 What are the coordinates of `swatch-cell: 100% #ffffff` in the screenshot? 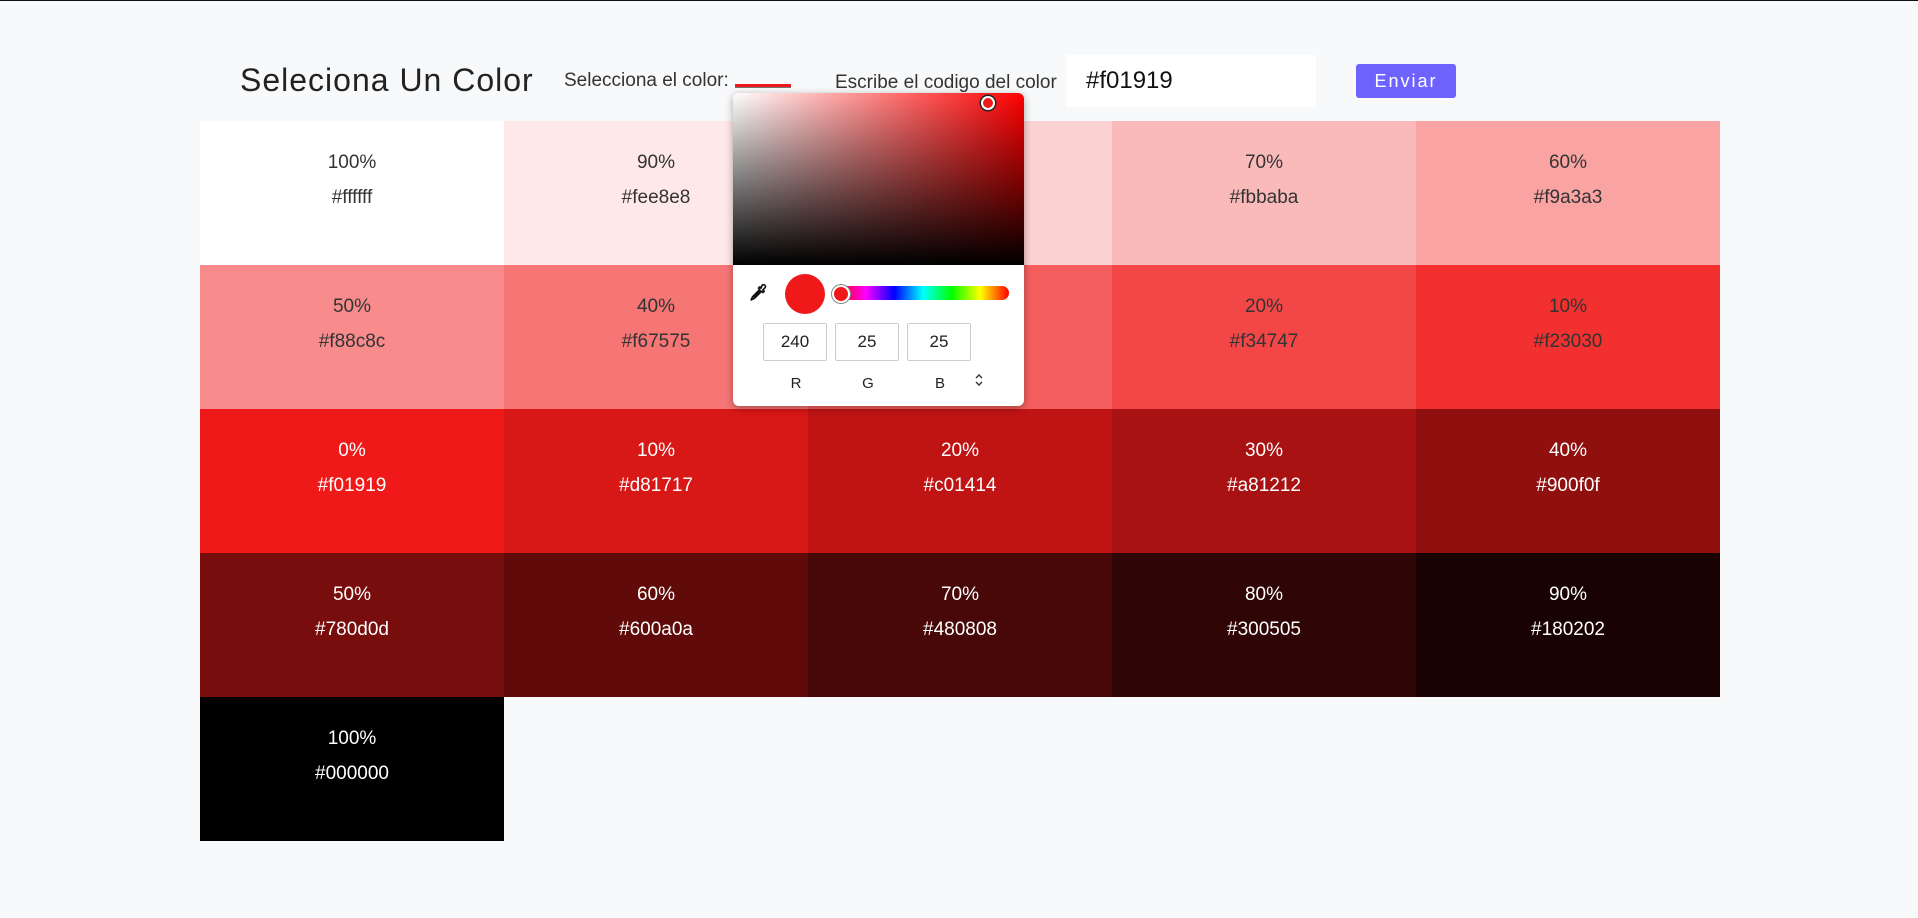 It's located at (352, 193).